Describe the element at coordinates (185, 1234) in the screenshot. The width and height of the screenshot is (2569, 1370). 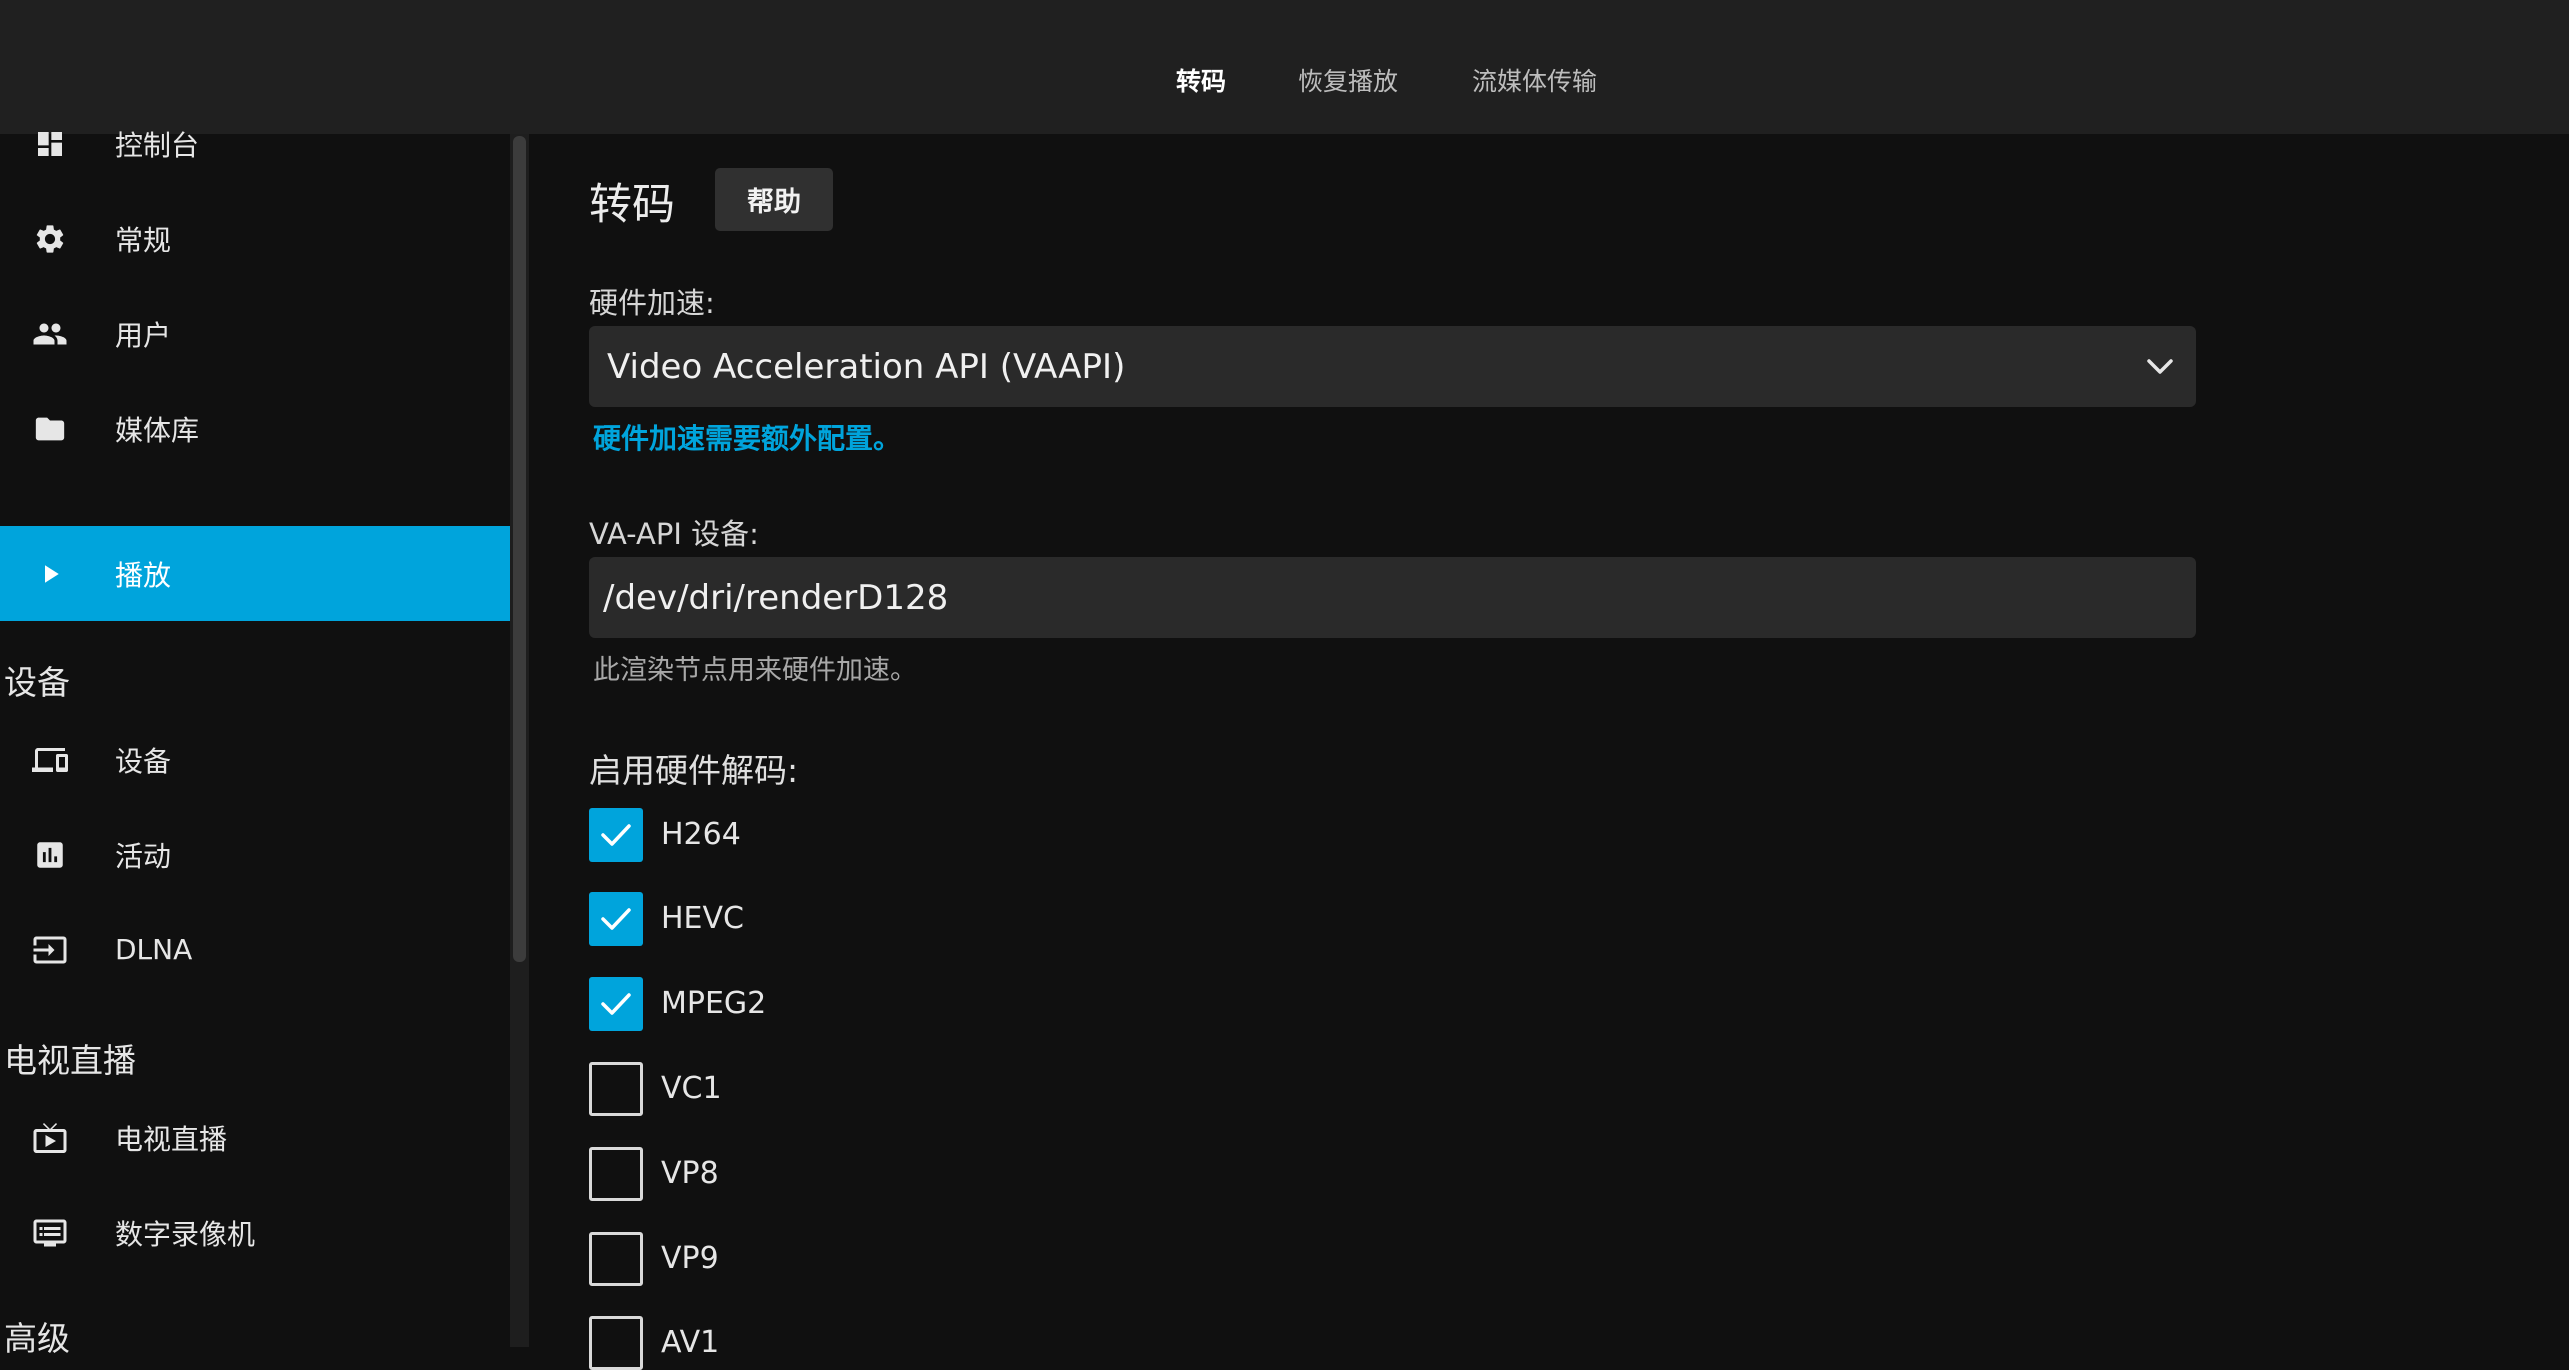
I see `sidebar-item-label: 数字录像机` at that location.